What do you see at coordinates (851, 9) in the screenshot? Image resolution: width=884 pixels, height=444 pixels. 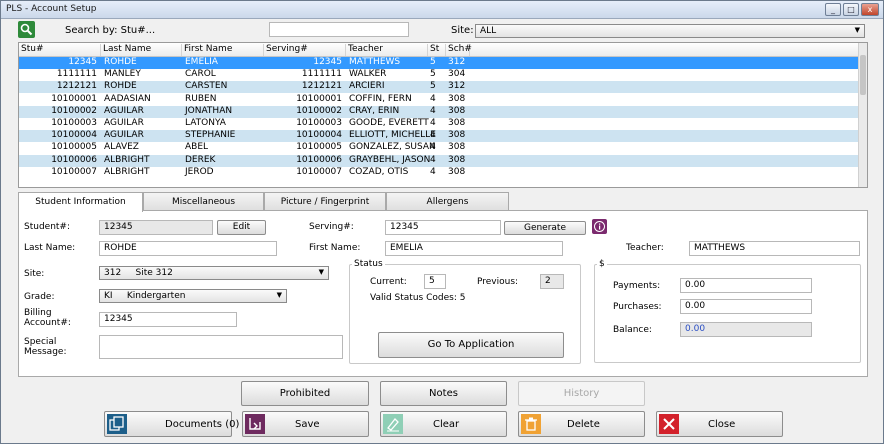 I see `maximize-button: □` at bounding box center [851, 9].